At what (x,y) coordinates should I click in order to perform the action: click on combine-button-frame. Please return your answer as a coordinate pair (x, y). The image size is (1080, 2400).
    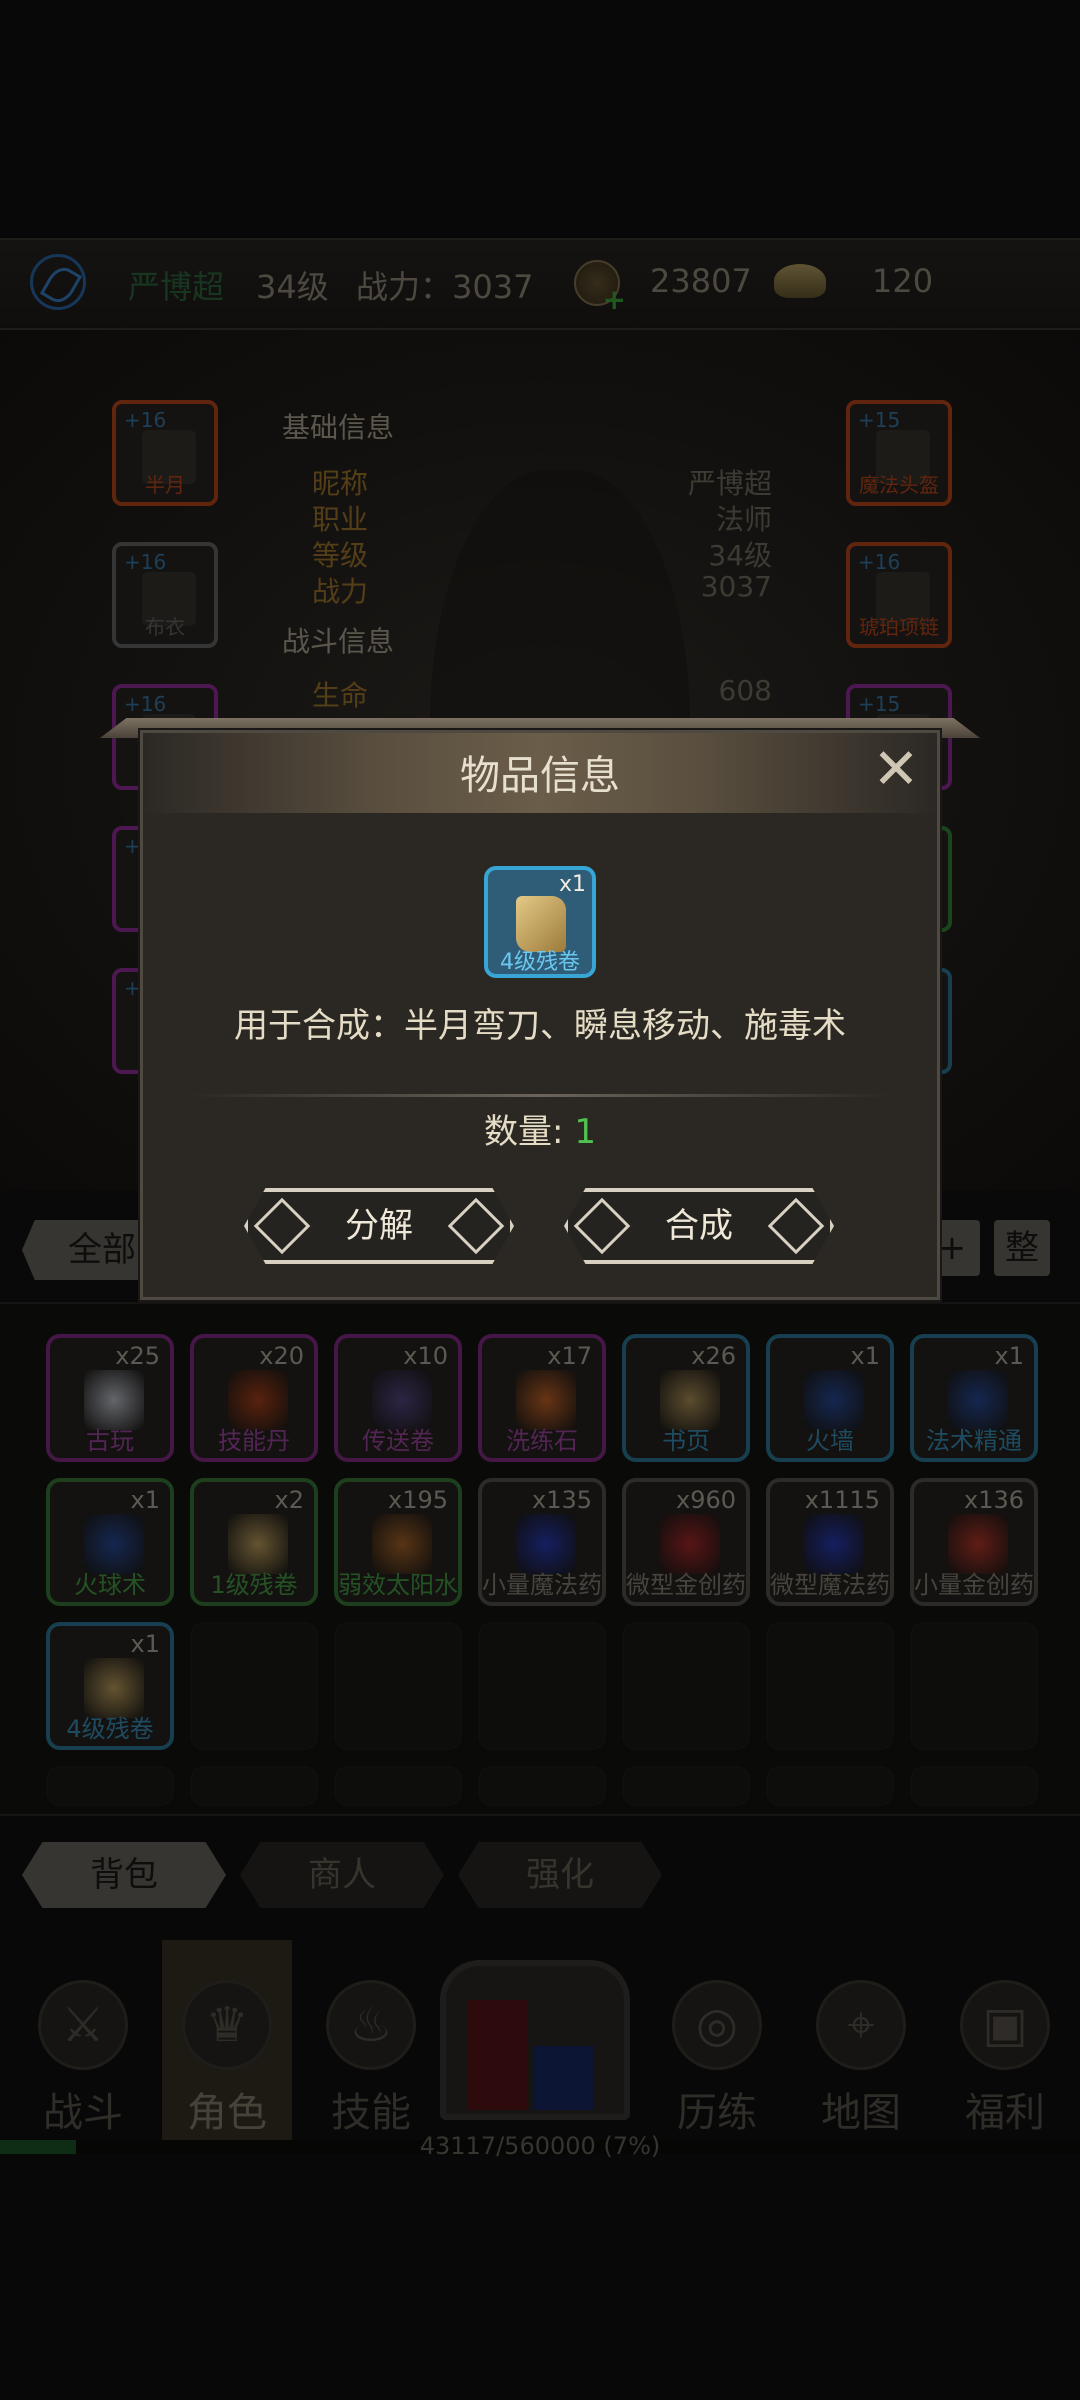
    Looking at the image, I should click on (699, 1226).